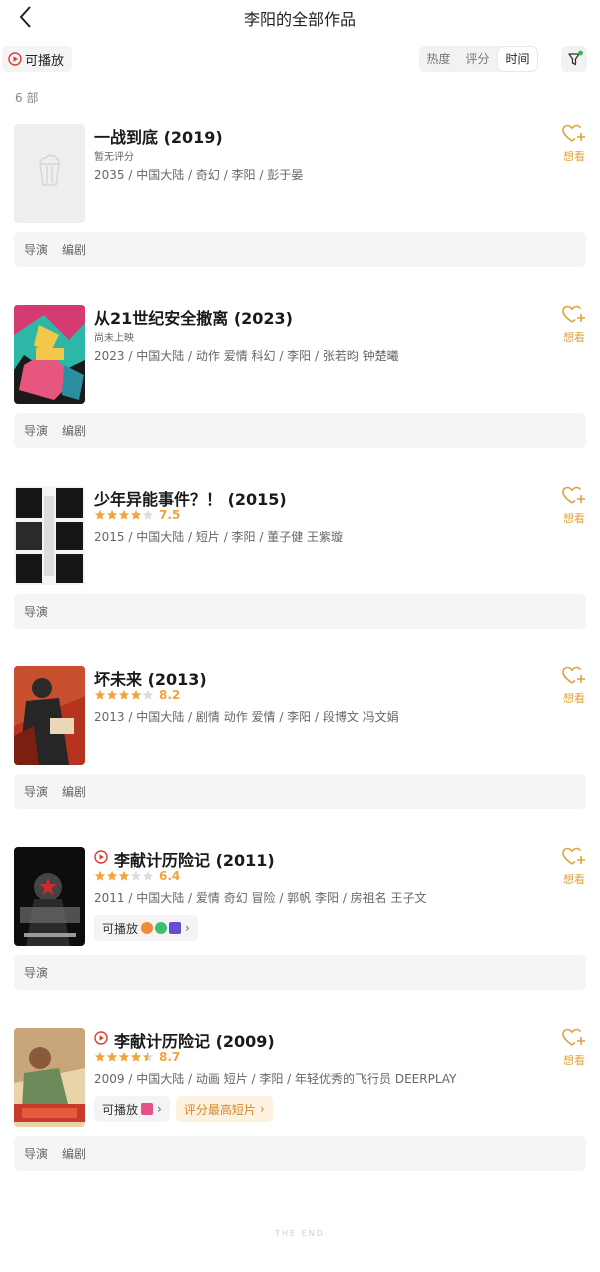 The height and width of the screenshot is (1272, 600). I want to click on star-rating: 8.7, so click(137, 1057).